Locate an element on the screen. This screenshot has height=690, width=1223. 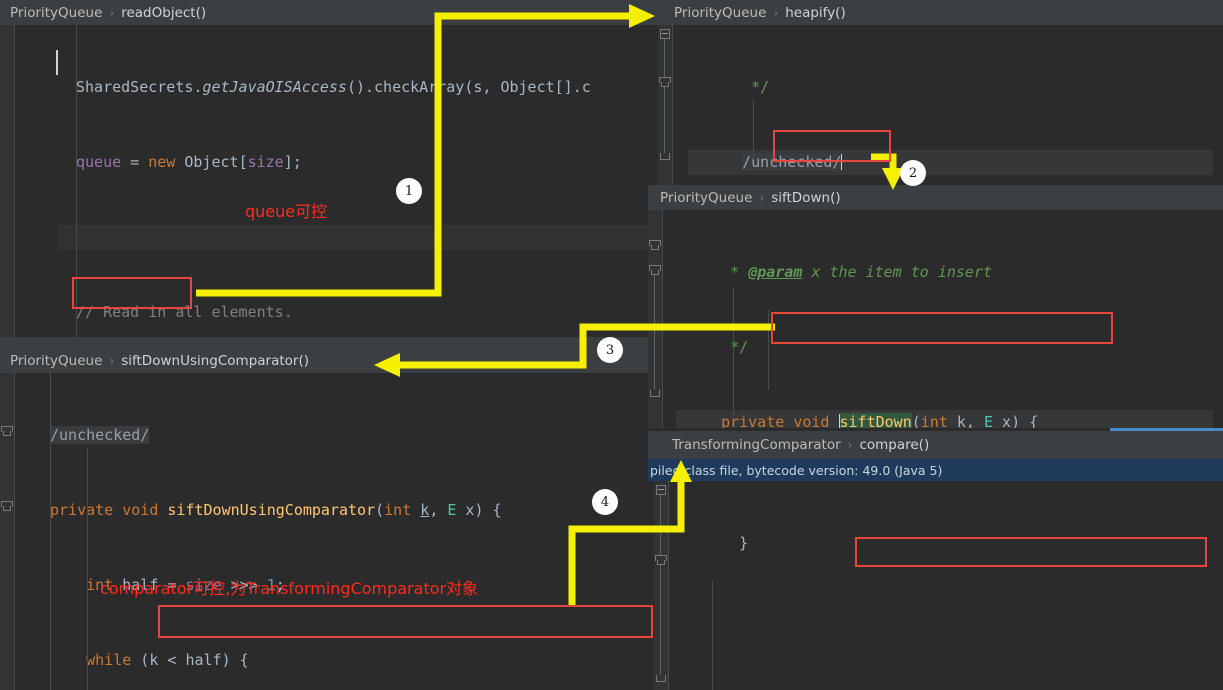
text-caret is located at coordinates (57, 62).